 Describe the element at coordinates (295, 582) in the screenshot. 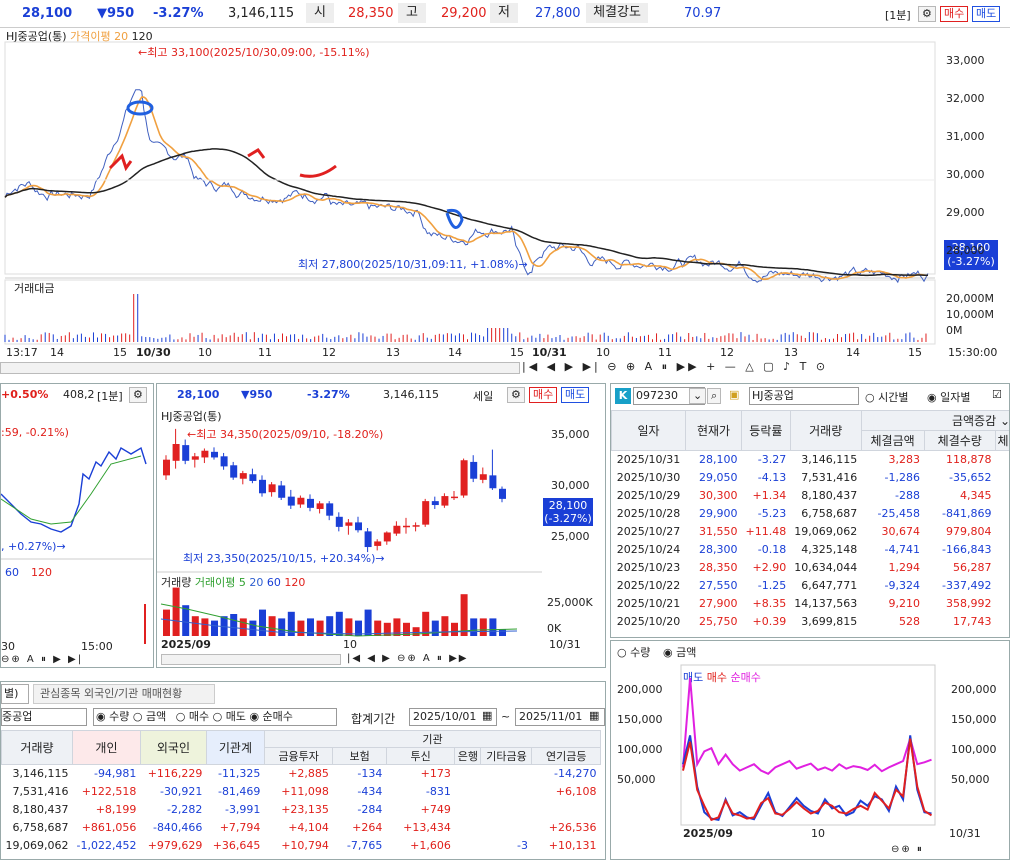

I see `vol-ma-120: 120` at that location.